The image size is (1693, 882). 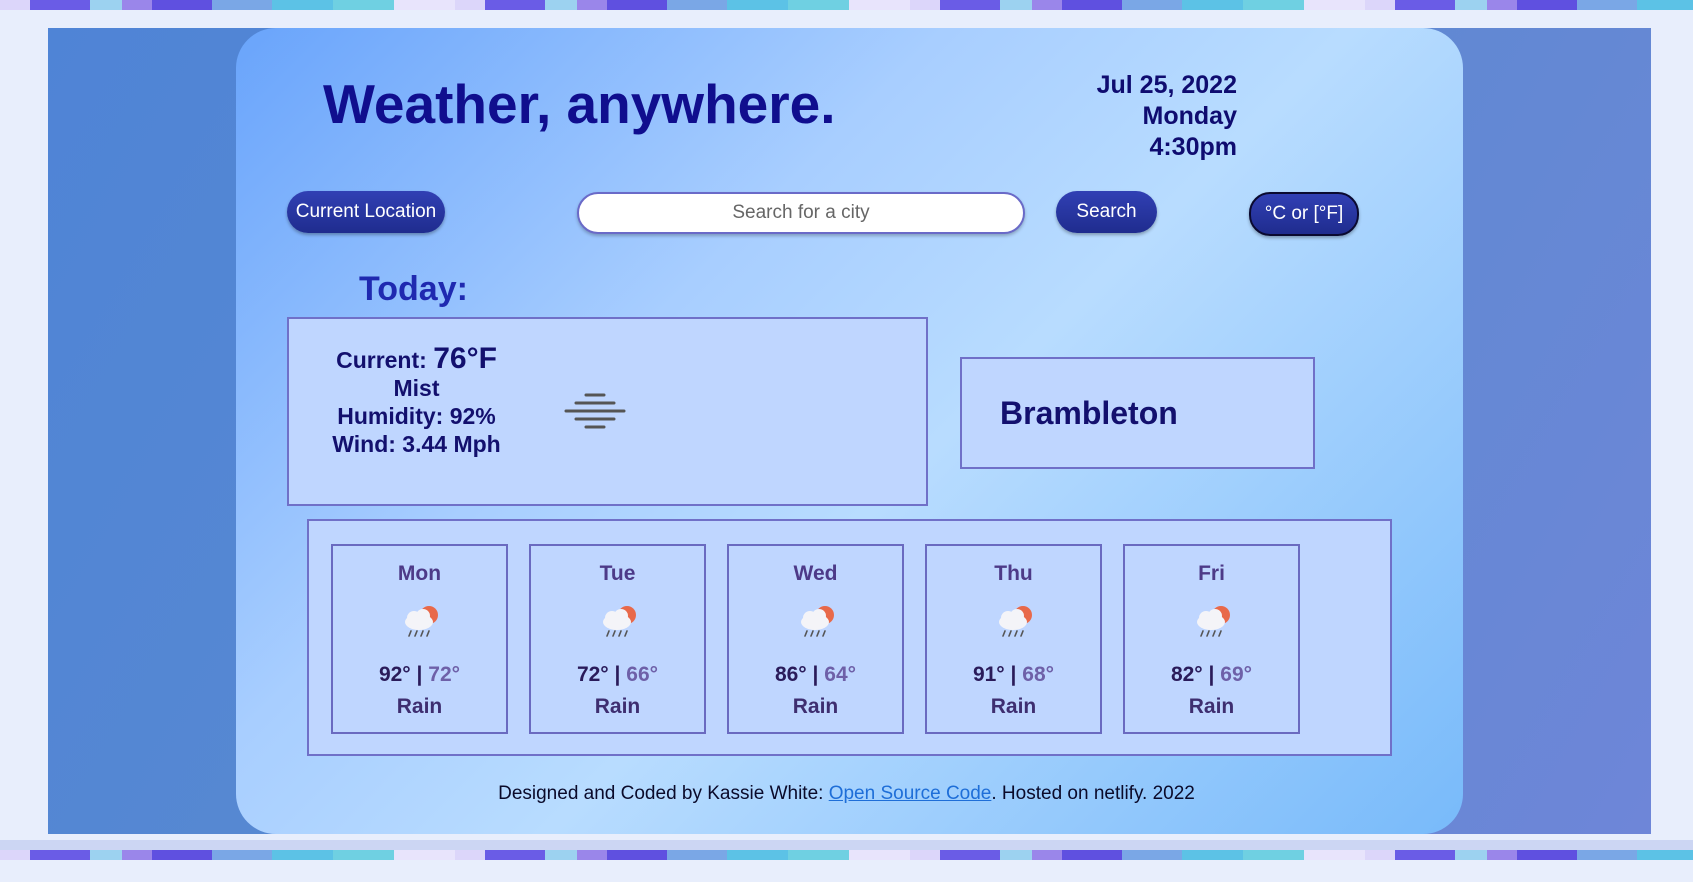 What do you see at coordinates (1013, 573) in the screenshot?
I see `forecast-day-name: Thu` at bounding box center [1013, 573].